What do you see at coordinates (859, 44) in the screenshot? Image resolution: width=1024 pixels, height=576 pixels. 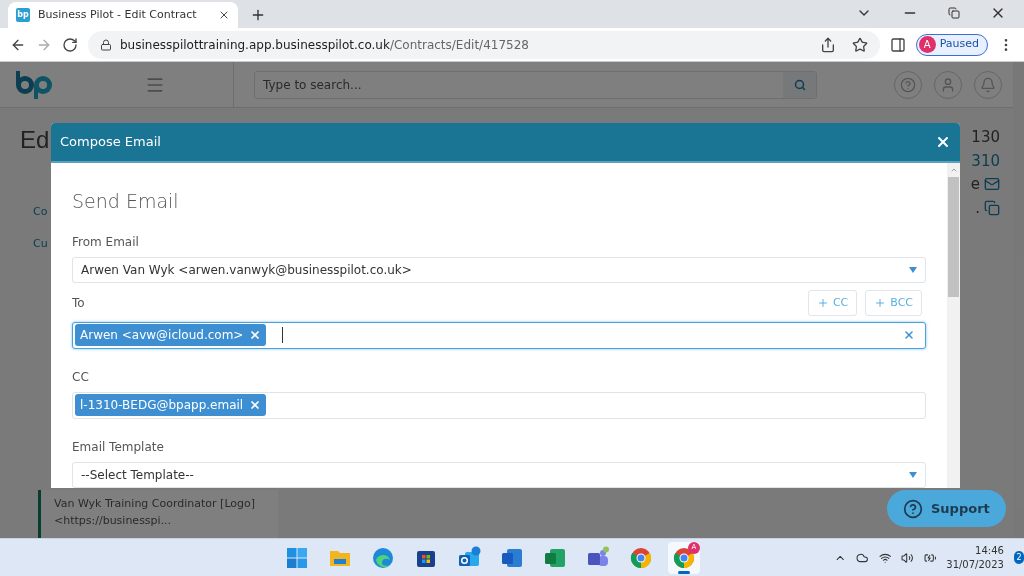 I see `bookmark-icon` at bounding box center [859, 44].